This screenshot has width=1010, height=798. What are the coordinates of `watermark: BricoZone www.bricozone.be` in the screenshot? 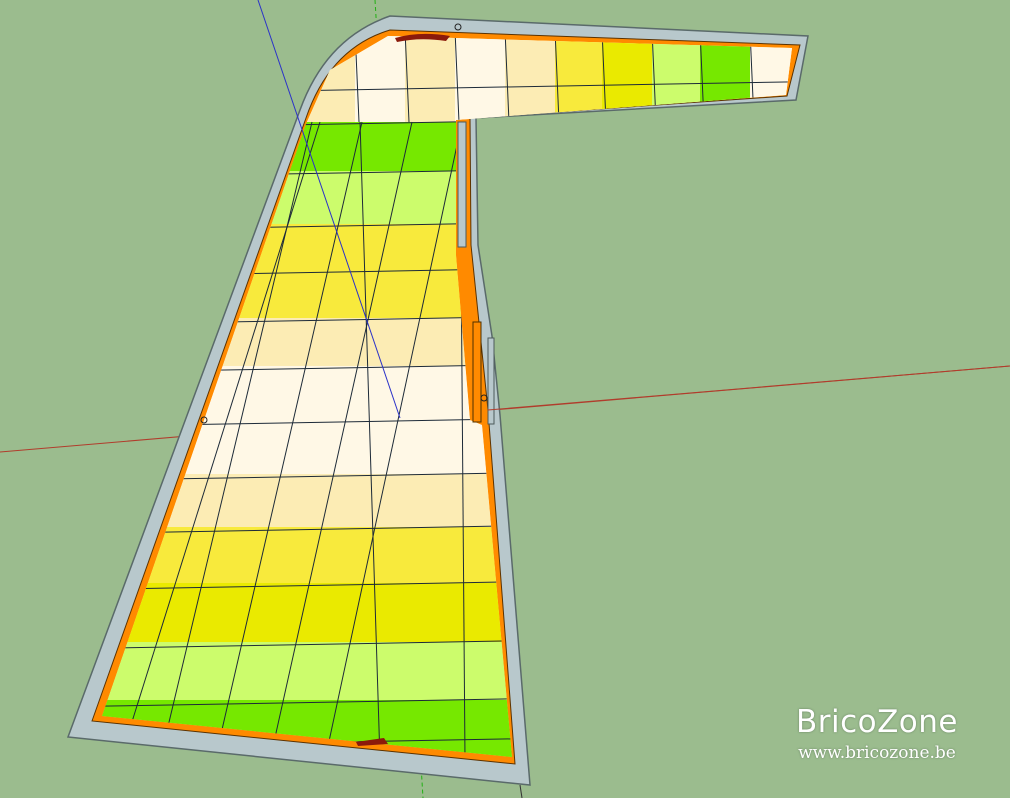 It's located at (877, 734).